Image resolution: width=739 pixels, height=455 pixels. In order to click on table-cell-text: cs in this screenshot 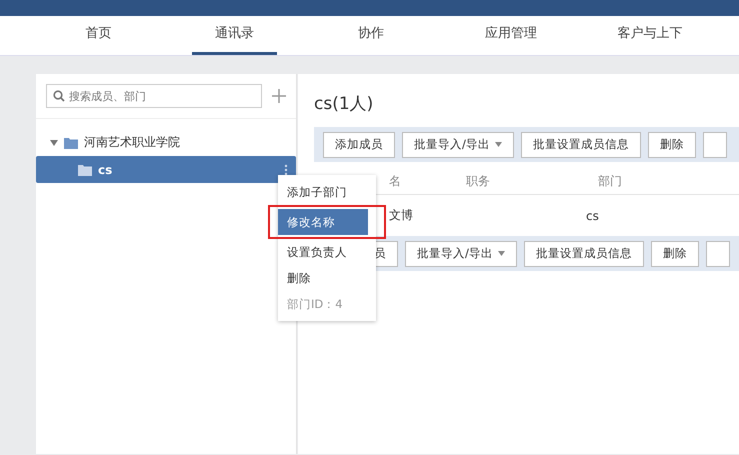, I will do `click(593, 215)`.